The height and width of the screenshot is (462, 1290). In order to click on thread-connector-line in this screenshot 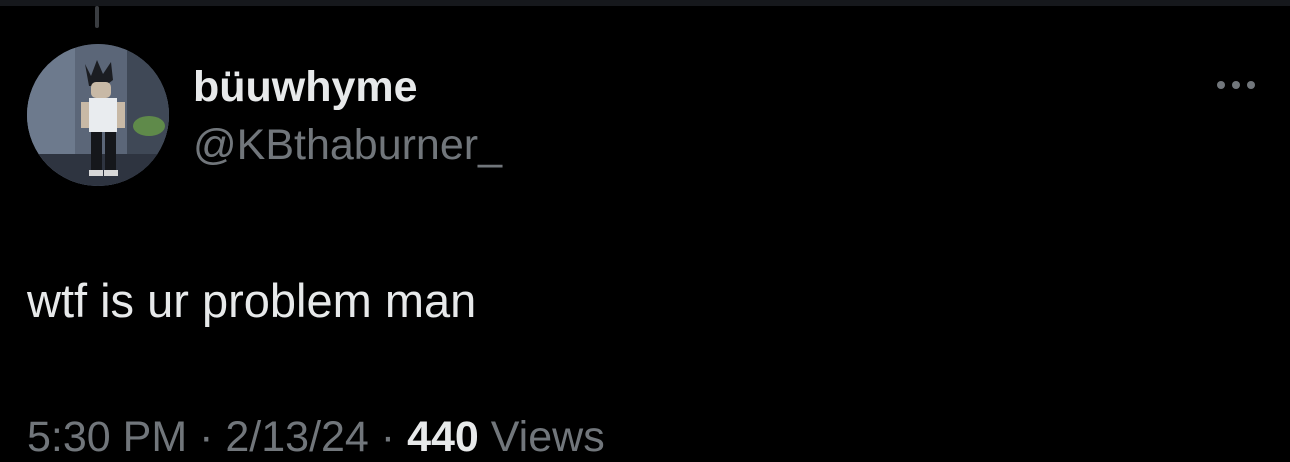, I will do `click(97, 17)`.